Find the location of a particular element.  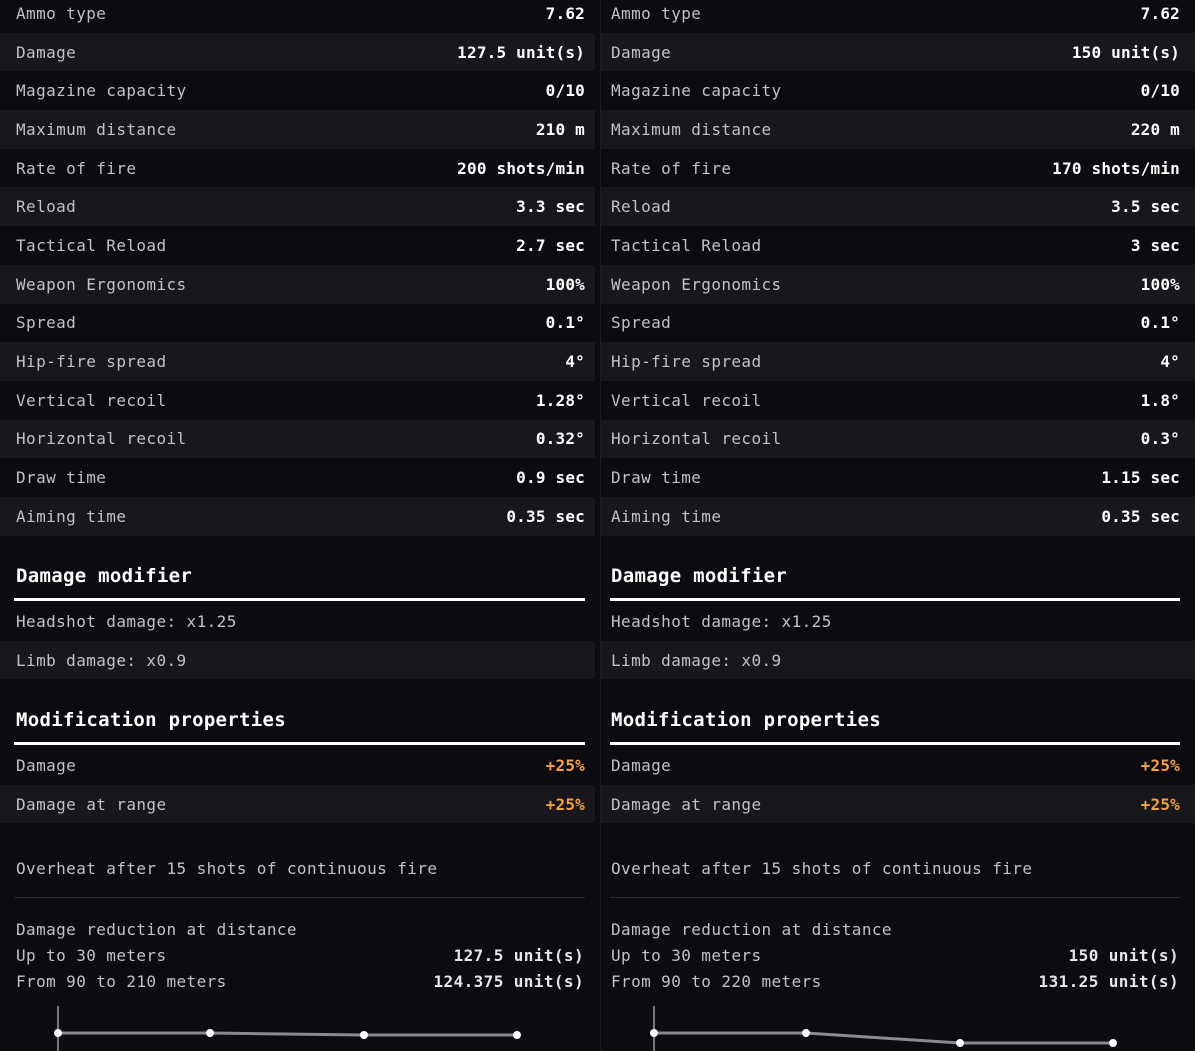

distance-damage-value: 124.375 unit(s) is located at coordinates (508, 981).